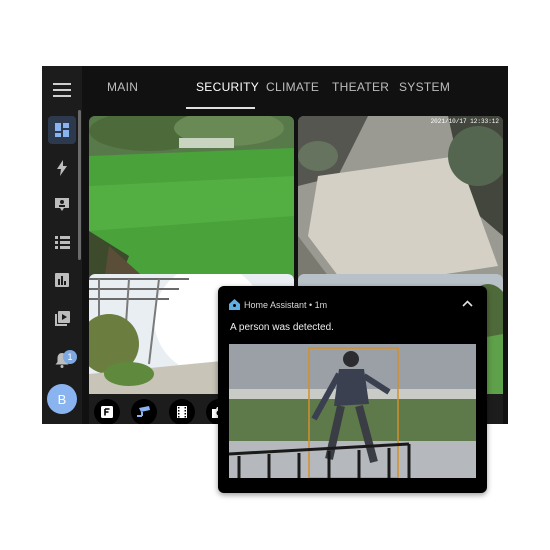  I want to click on list-icon, so click(62, 242).